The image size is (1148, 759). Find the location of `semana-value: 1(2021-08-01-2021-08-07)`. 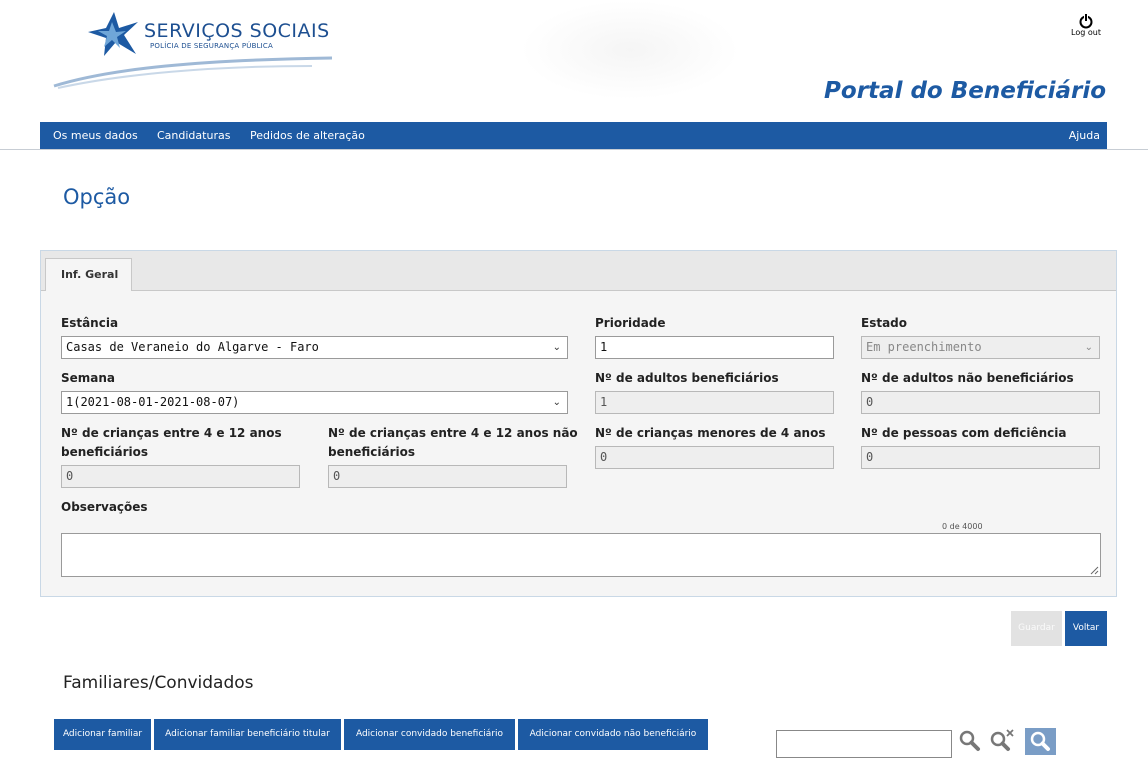

semana-value: 1(2021-08-01-2021-08-07) is located at coordinates (153, 402).